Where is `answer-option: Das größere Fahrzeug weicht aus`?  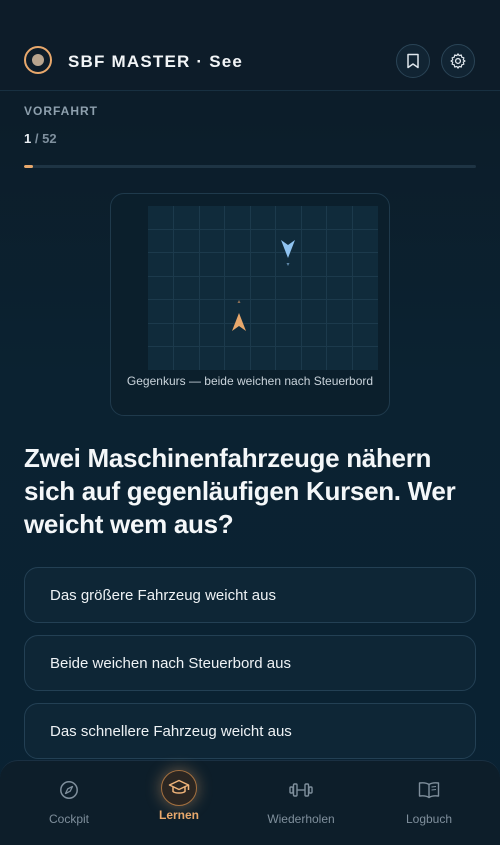
answer-option: Das größere Fahrzeug weicht aus is located at coordinates (250, 595).